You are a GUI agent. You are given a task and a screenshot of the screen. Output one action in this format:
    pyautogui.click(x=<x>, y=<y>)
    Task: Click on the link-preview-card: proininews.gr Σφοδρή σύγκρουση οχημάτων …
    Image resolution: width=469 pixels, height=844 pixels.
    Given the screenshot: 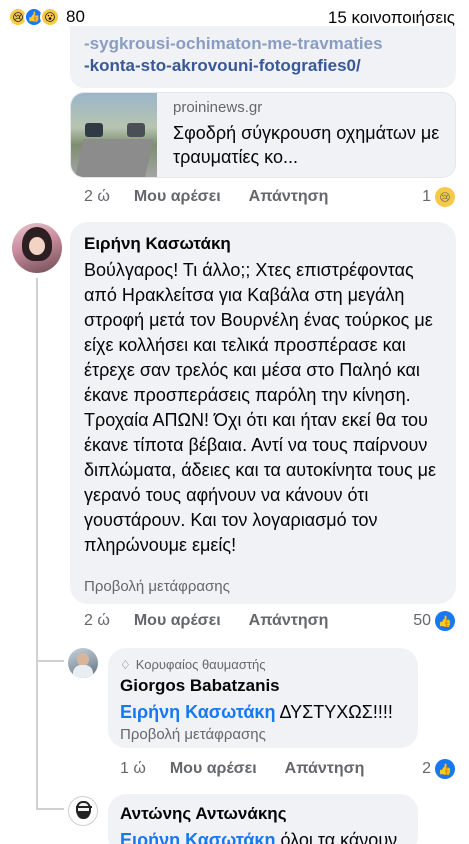 What is the action you would take?
    pyautogui.click(x=263, y=135)
    